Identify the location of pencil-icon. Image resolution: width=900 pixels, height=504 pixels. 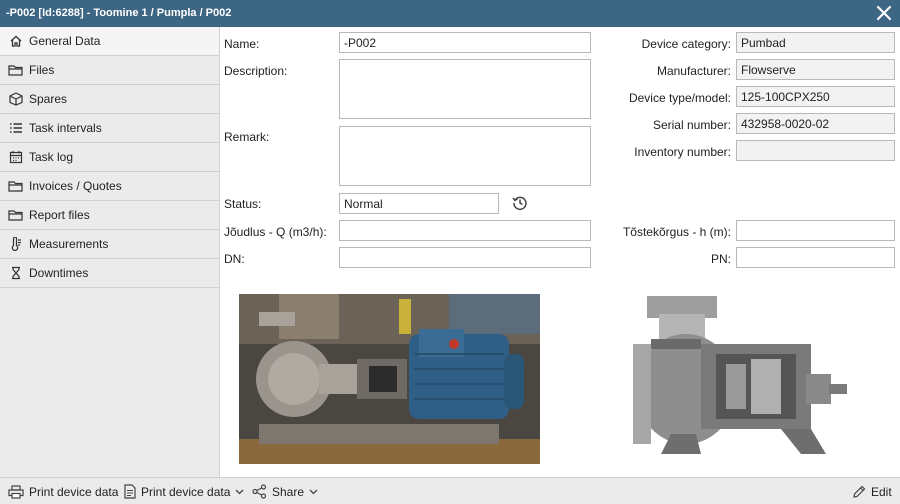
(859, 491).